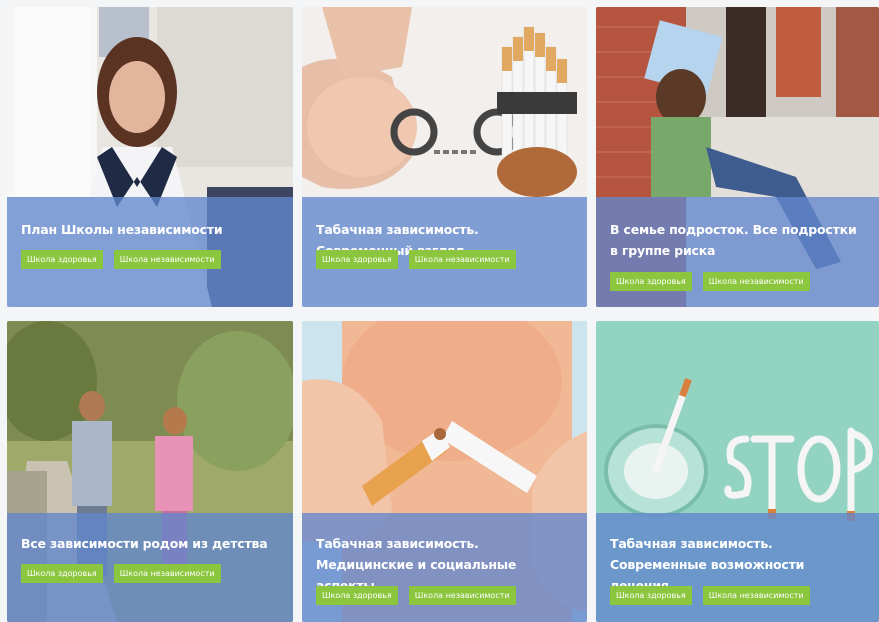 The height and width of the screenshot is (622, 879). What do you see at coordinates (150, 229) in the screenshot?
I see `card-title: План Школы независимости` at bounding box center [150, 229].